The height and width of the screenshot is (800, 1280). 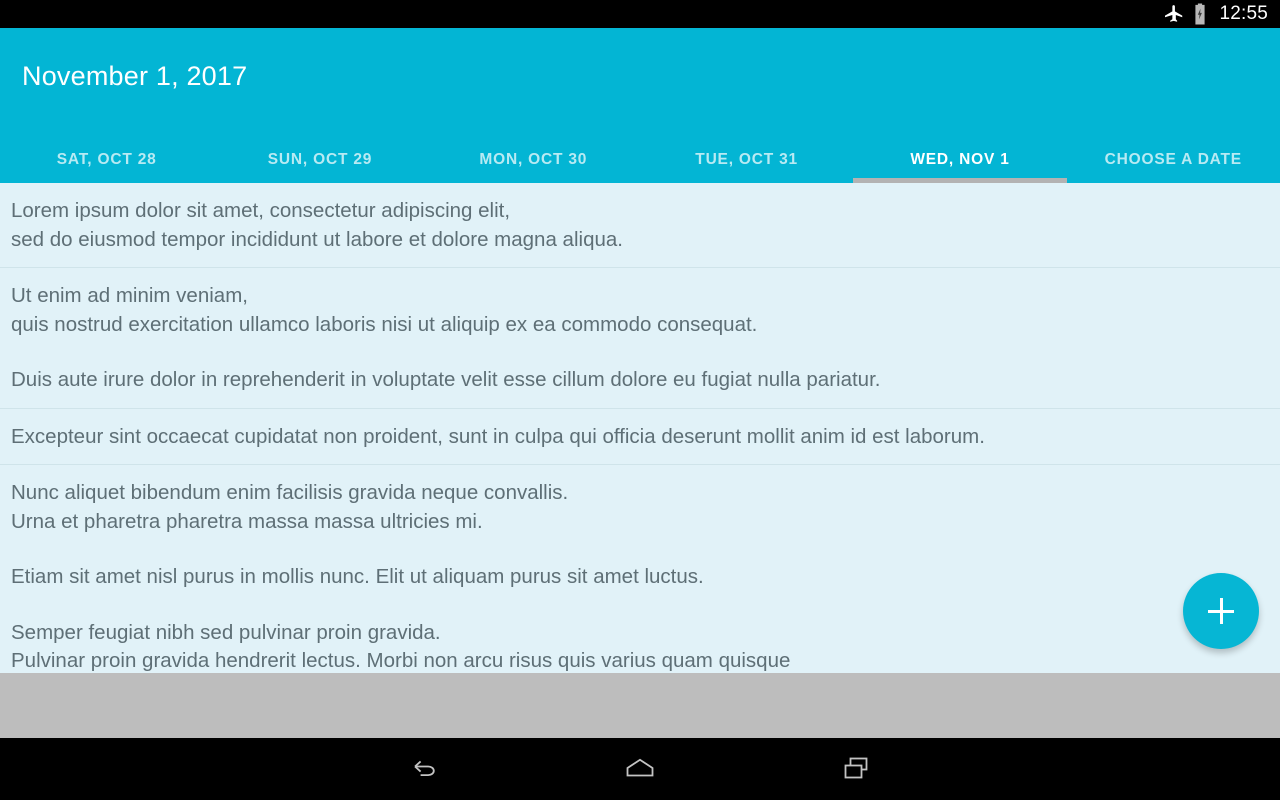 I want to click on page-title: November 1, 2017, so click(x=135, y=76).